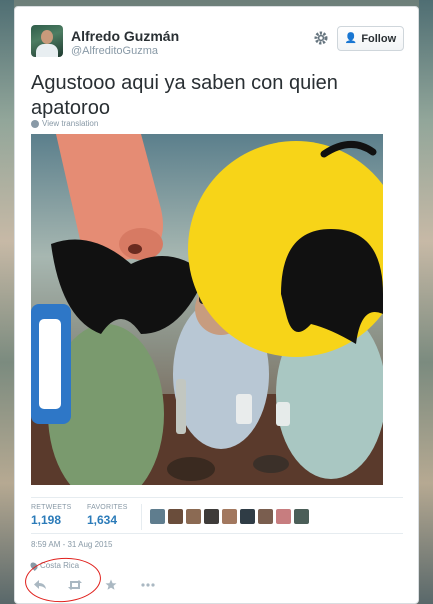  Describe the element at coordinates (379, 38) in the screenshot. I see `follow-button-label: Follow` at that location.